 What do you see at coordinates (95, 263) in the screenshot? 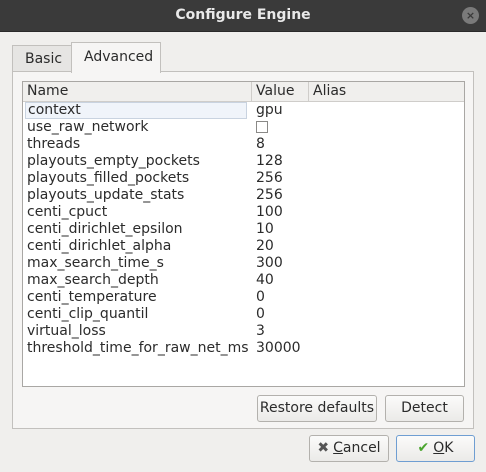
I see `option-name: max_search_time_s` at bounding box center [95, 263].